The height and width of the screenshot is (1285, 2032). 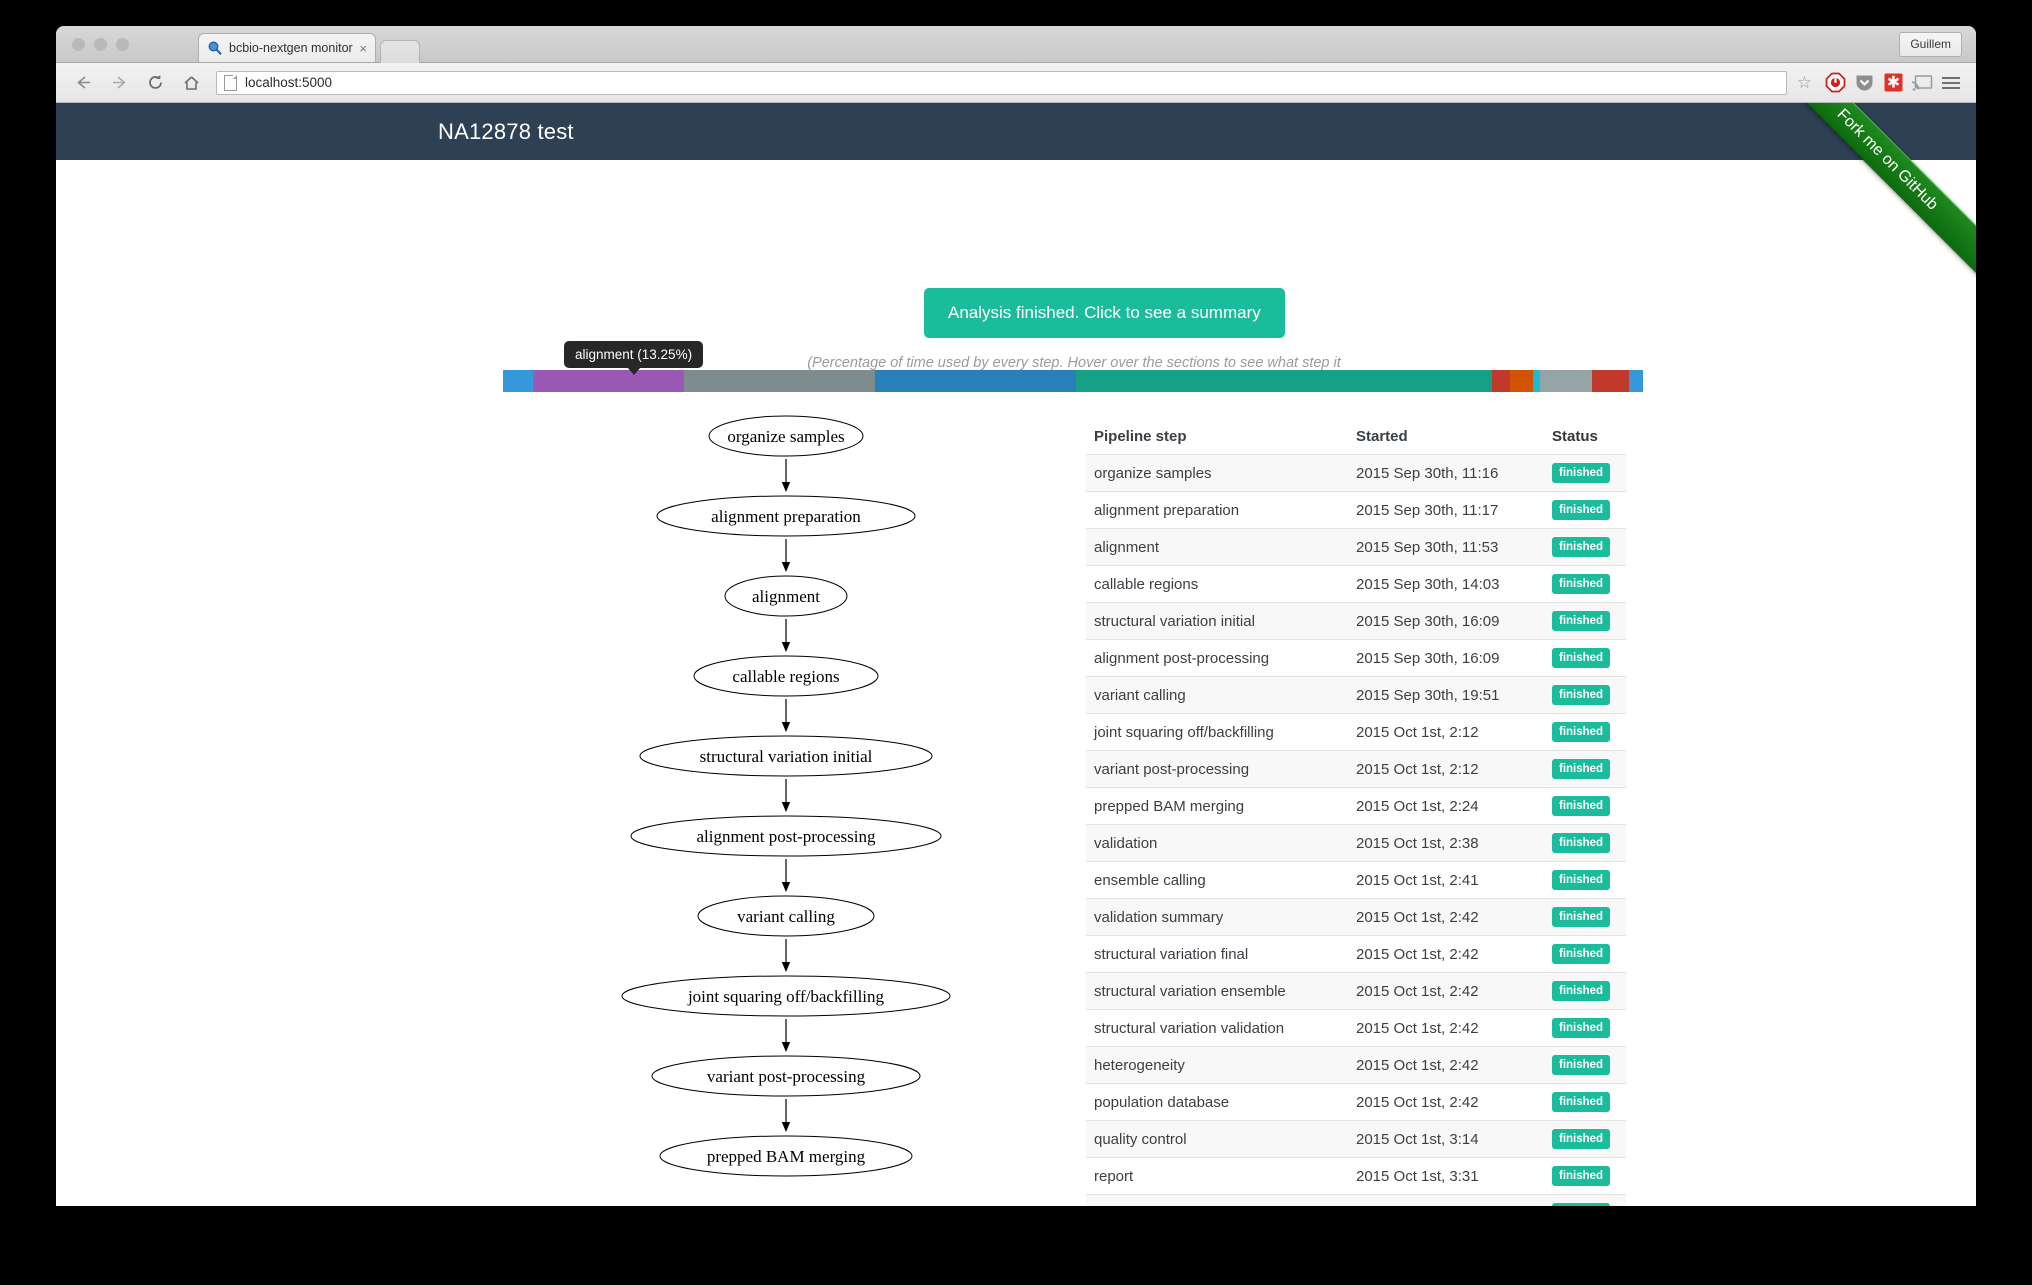 What do you see at coordinates (786, 836) in the screenshot?
I see `flowchart-node: alignment post-processing` at bounding box center [786, 836].